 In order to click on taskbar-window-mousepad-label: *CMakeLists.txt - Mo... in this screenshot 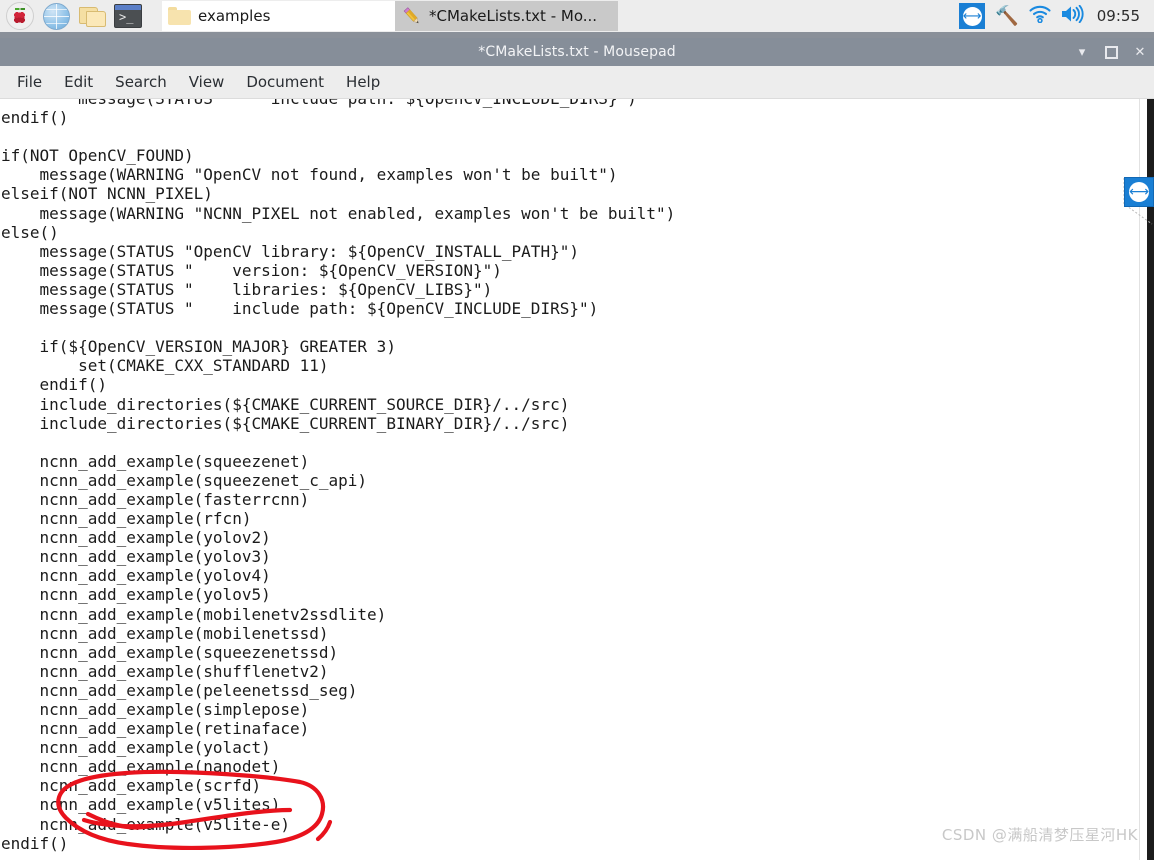, I will do `click(513, 16)`.